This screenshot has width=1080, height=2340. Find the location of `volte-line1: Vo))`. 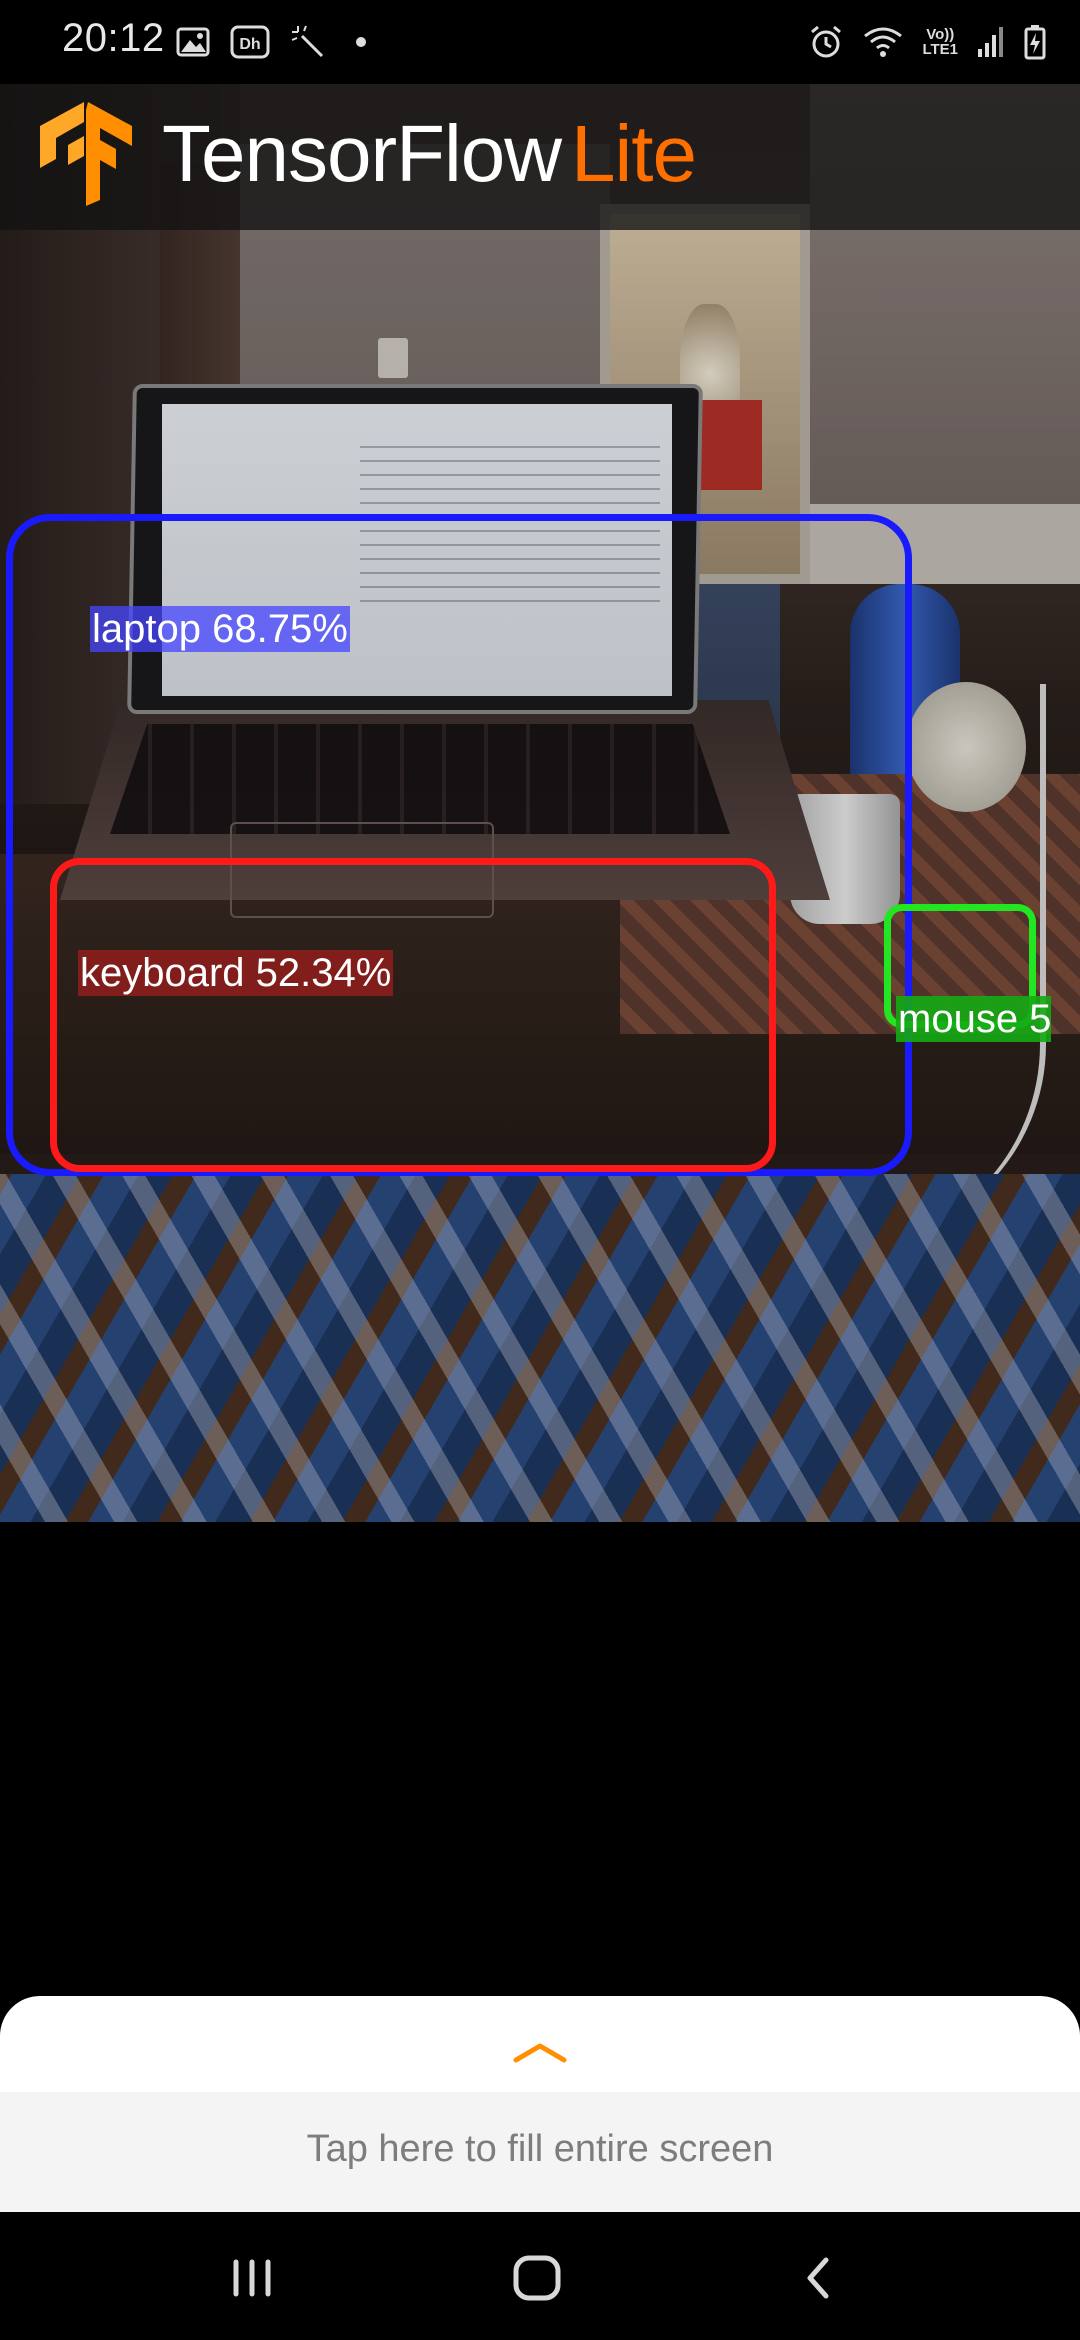

volte-line1: Vo)) is located at coordinates (940, 34).